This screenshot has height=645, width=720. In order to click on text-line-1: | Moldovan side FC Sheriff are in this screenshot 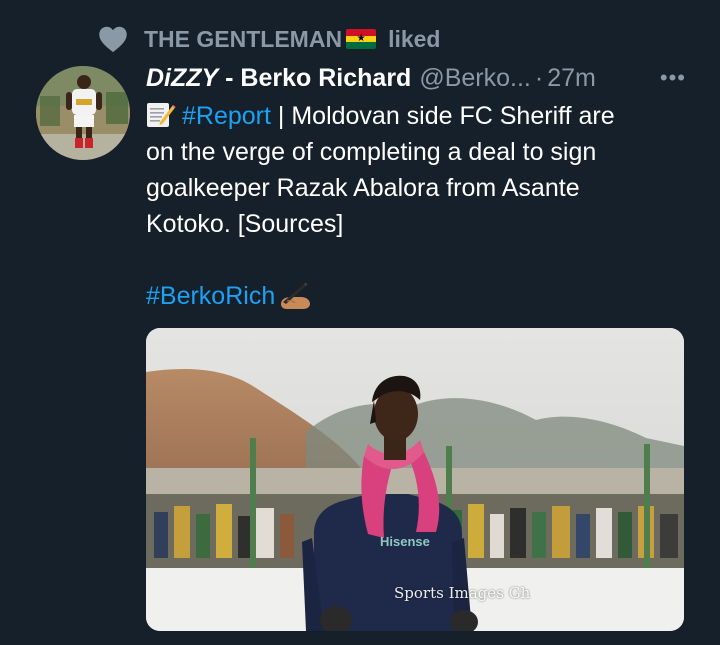, I will do `click(442, 116)`.